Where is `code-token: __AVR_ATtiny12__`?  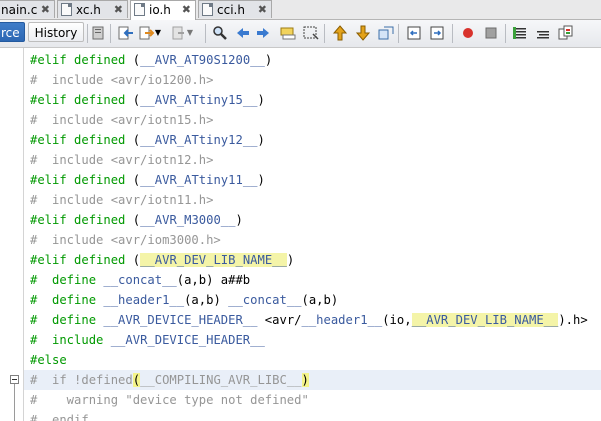 code-token: __AVR_ATtiny12__ is located at coordinates (199, 140).